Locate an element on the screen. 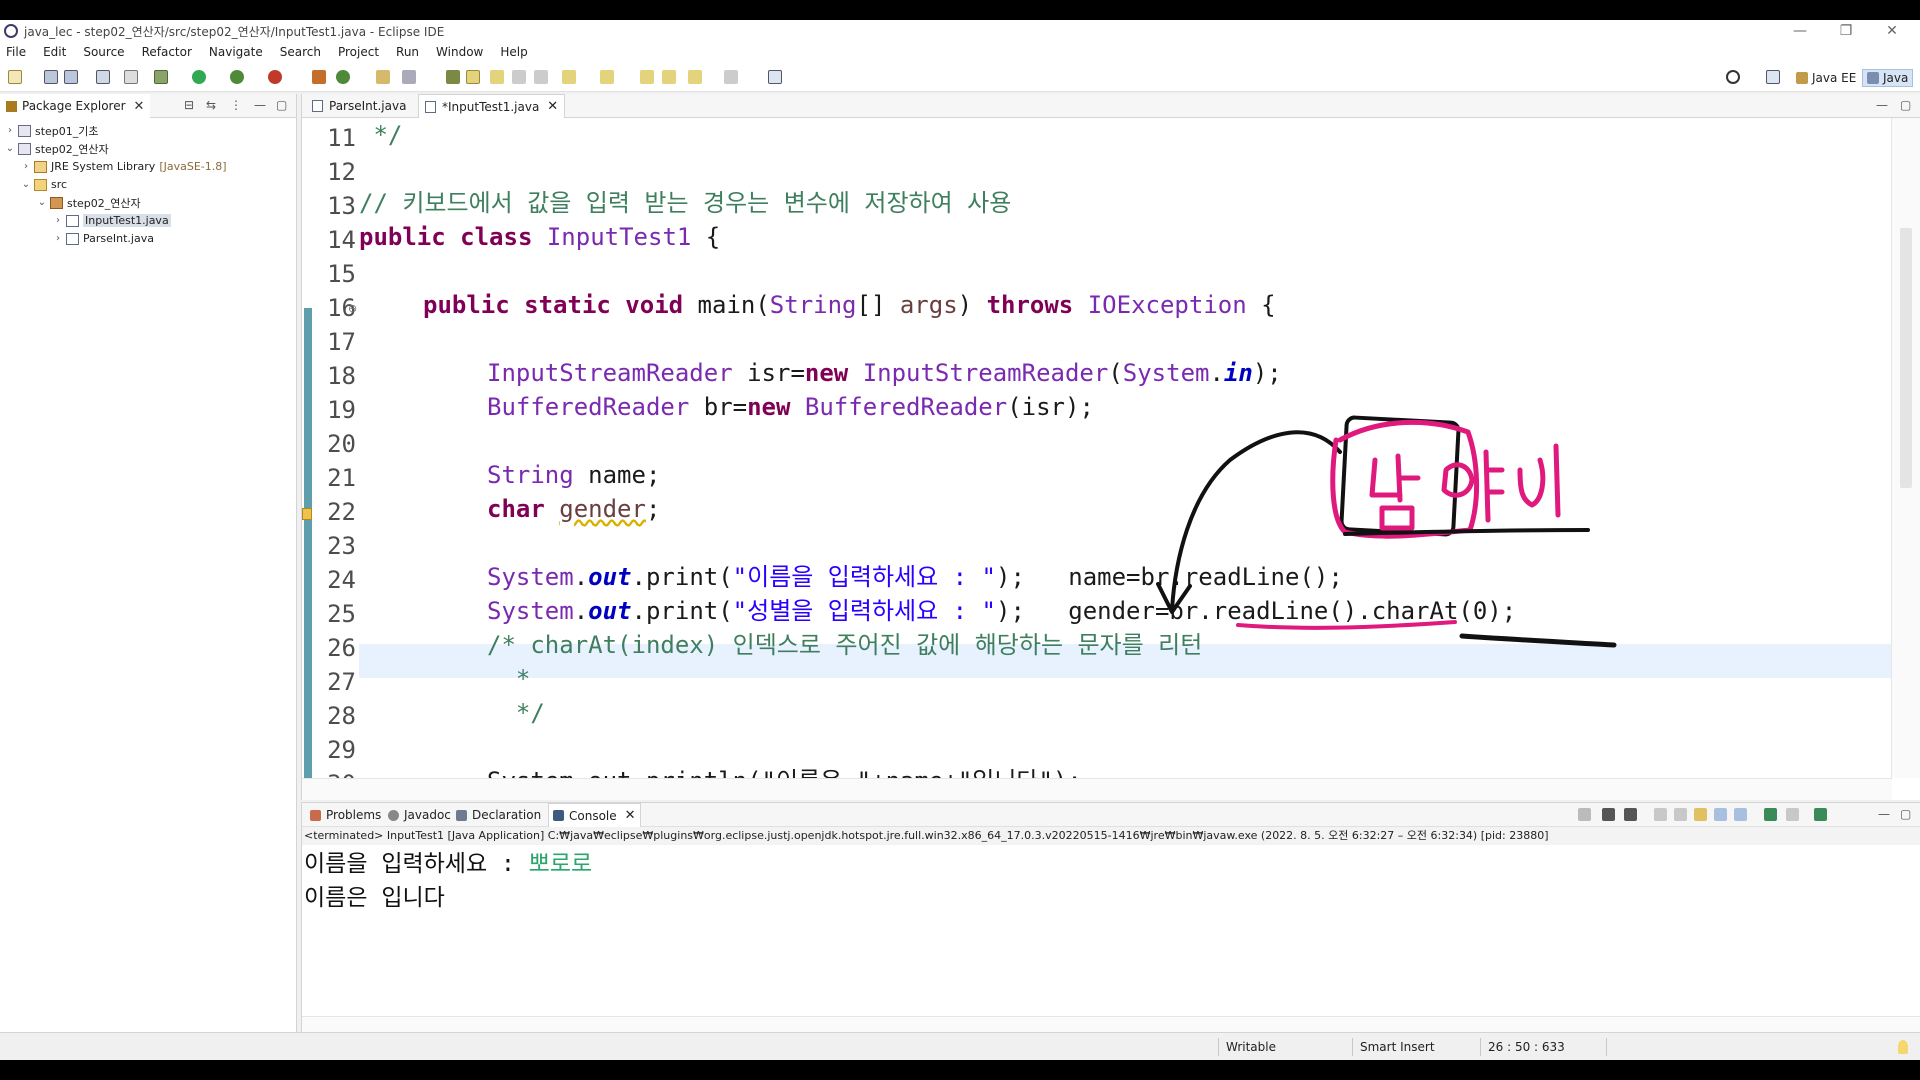  tree-item-jre: › JRE System Library [JavaSE-1.8] is located at coordinates (123, 166).